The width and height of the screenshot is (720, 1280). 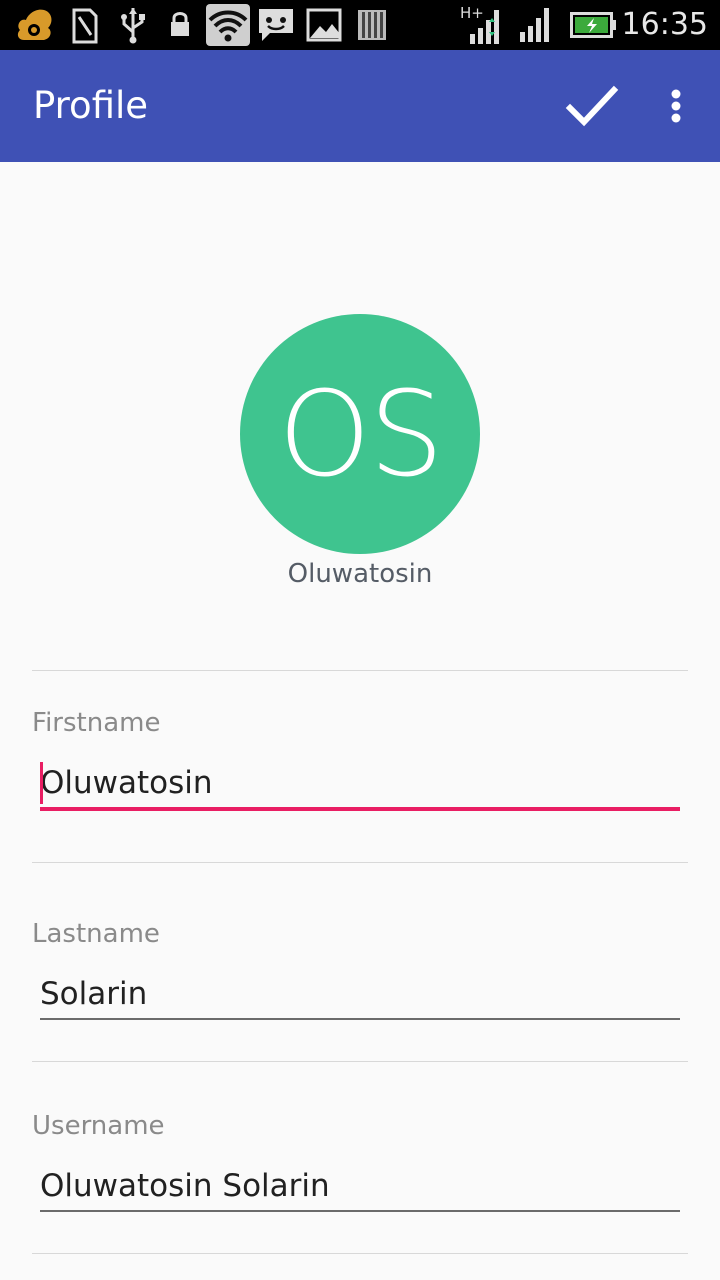 What do you see at coordinates (472, 13) in the screenshot?
I see `svg-text: H+` at bounding box center [472, 13].